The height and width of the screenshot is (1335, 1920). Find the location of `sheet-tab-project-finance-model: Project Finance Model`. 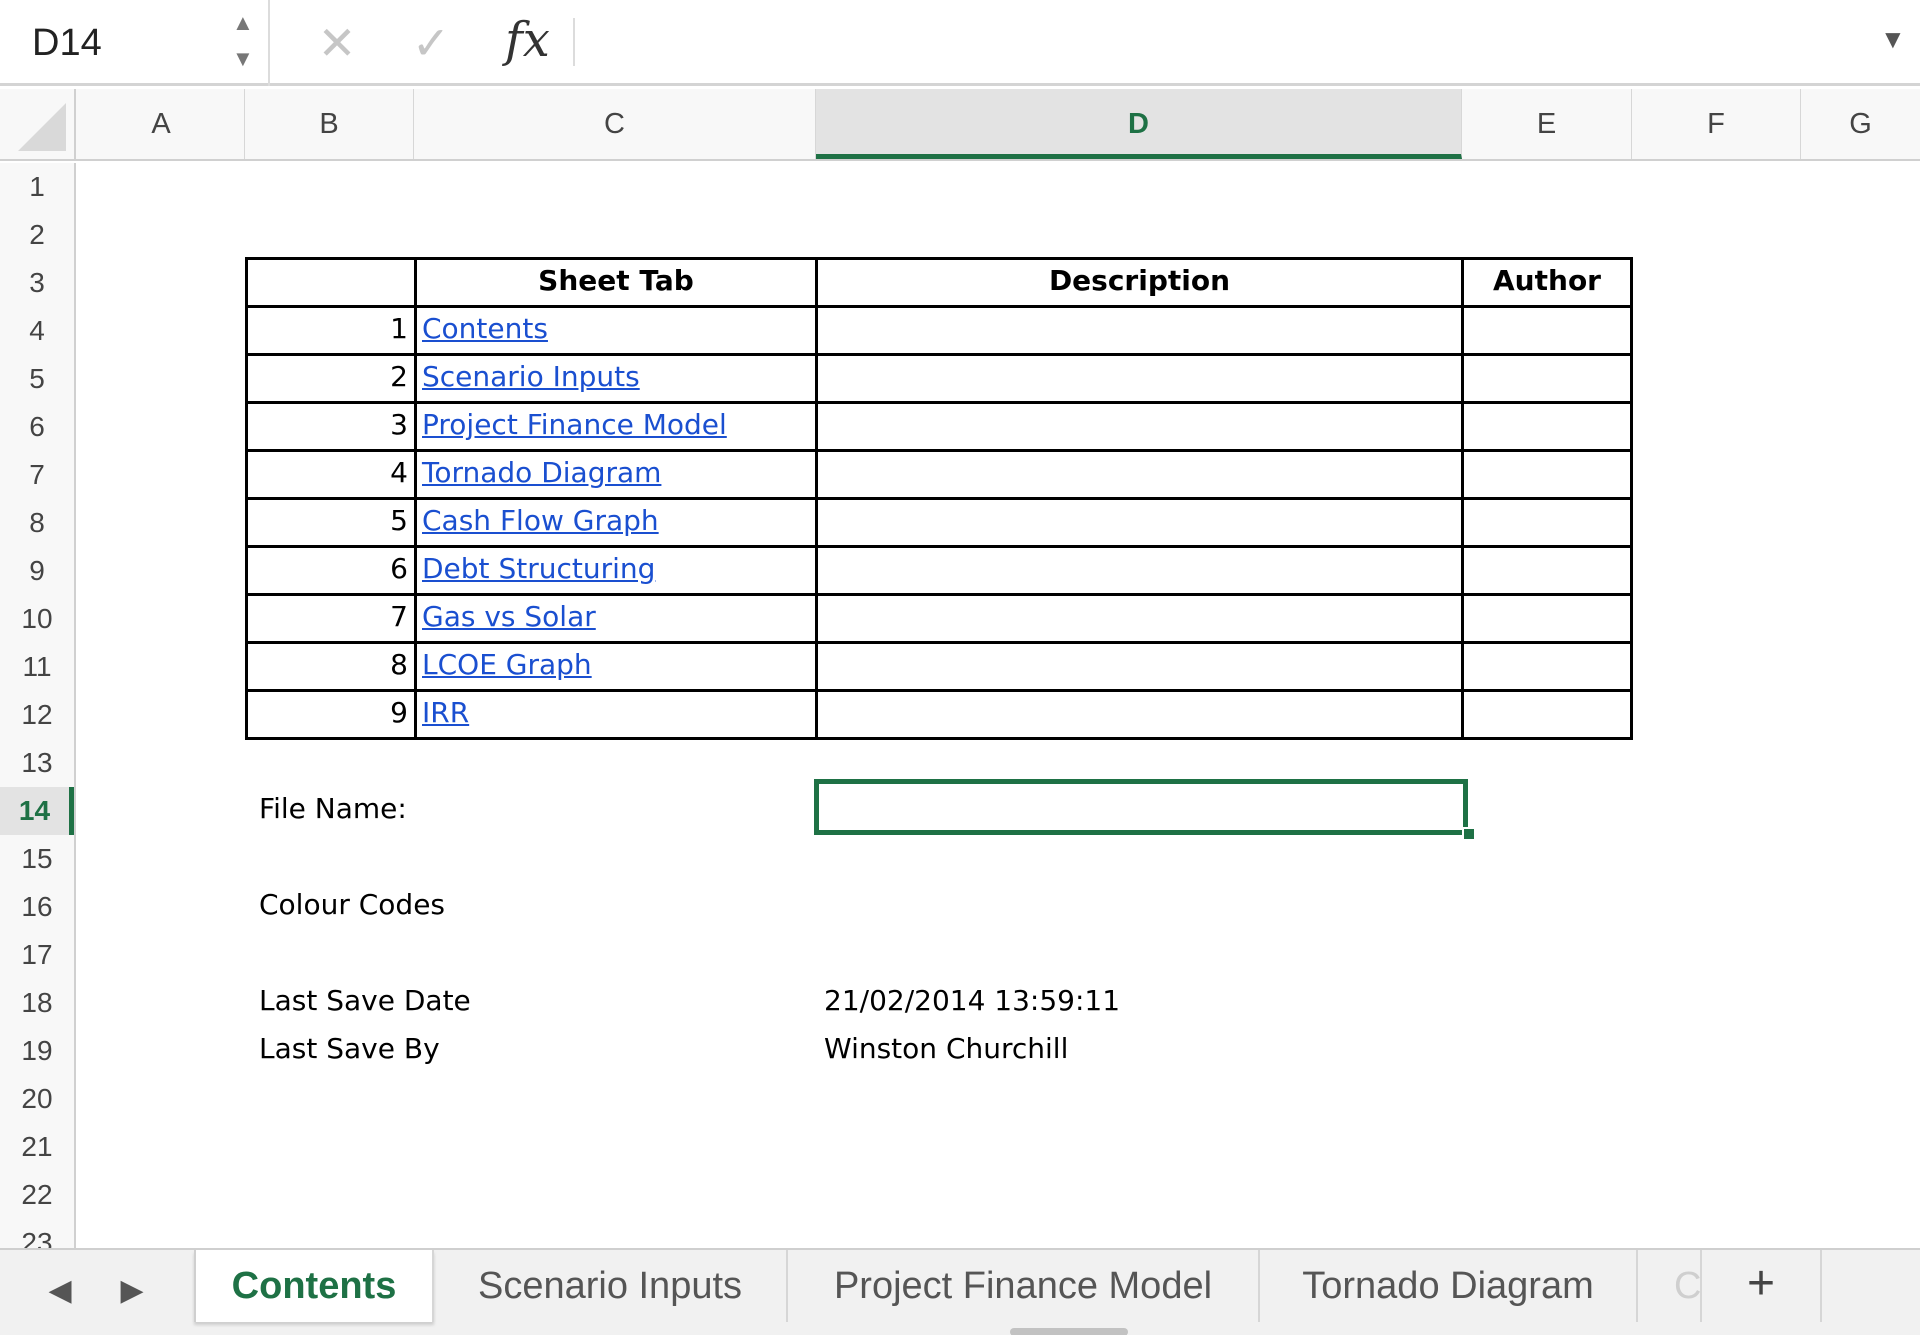

sheet-tab-project-finance-model: Project Finance Model is located at coordinates (1024, 1286).